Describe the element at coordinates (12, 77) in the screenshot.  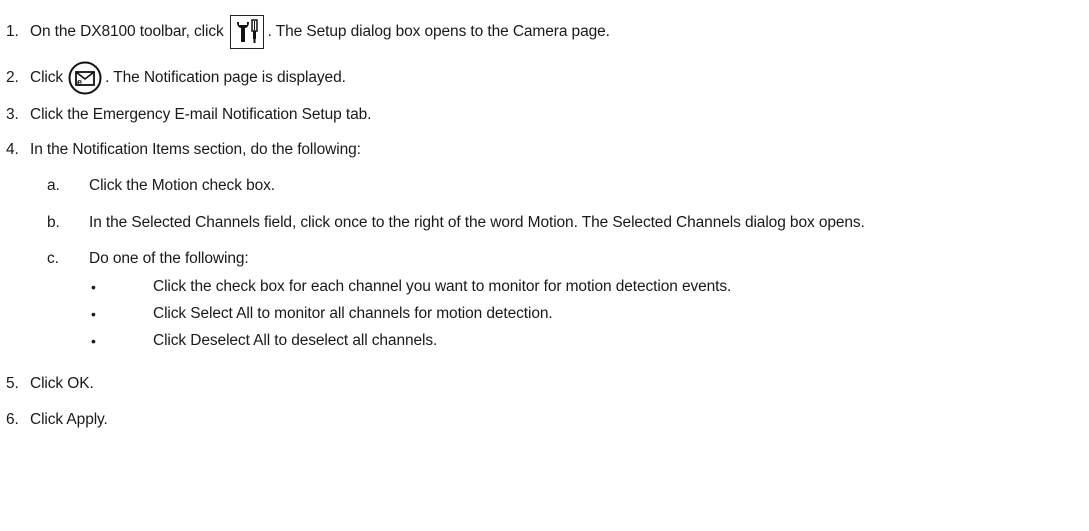
I see `step-number: 2.` at that location.